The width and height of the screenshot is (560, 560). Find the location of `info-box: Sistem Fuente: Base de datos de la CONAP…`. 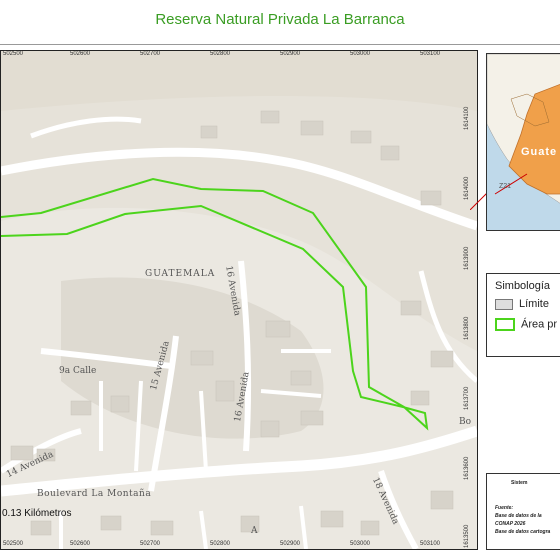

info-box: Sistem Fuente: Base de datos de la CONAP… is located at coordinates (523, 511).